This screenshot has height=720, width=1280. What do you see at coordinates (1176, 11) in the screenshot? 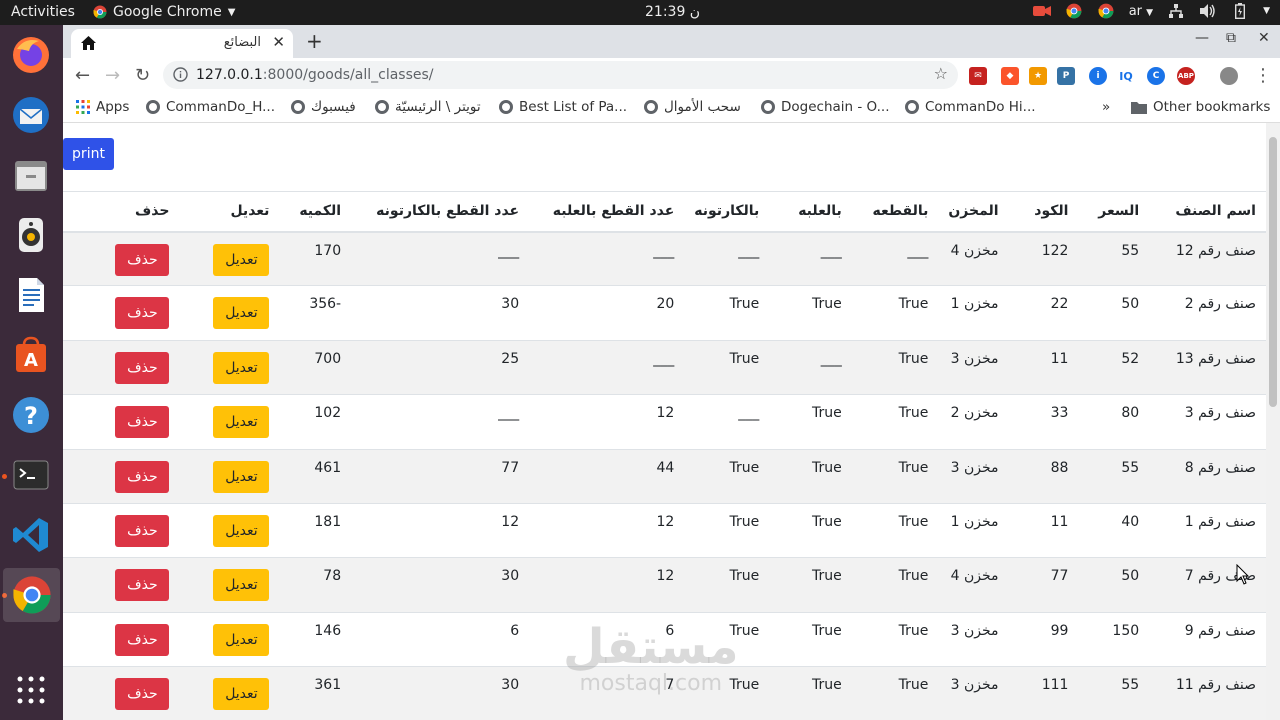
I see `network-icon` at bounding box center [1176, 11].